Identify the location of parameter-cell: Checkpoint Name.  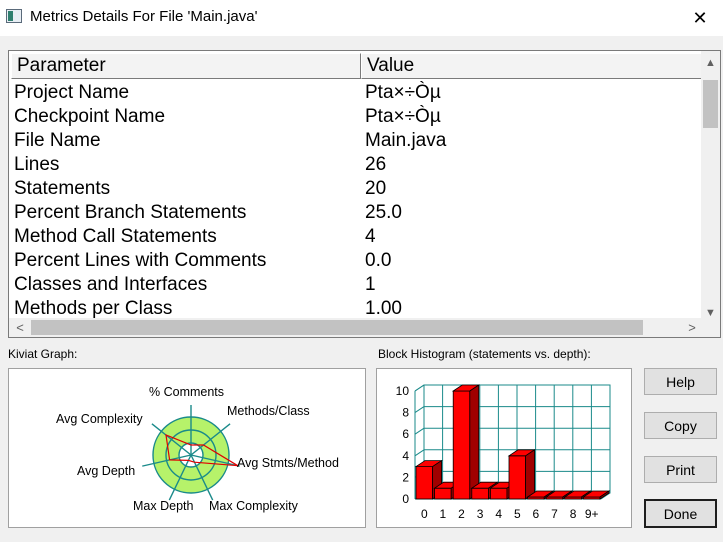
(90, 116).